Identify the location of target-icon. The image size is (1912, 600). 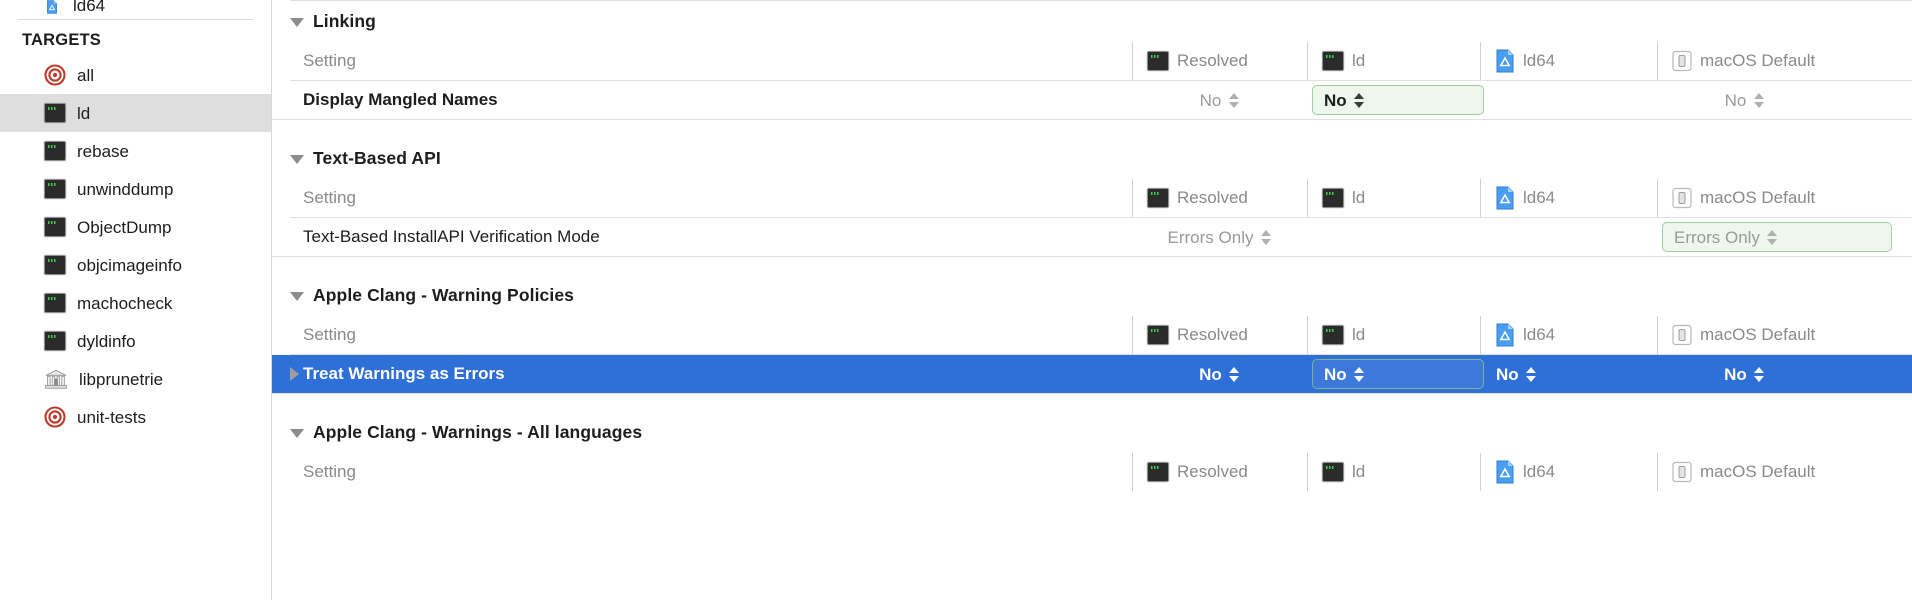
(55, 417).